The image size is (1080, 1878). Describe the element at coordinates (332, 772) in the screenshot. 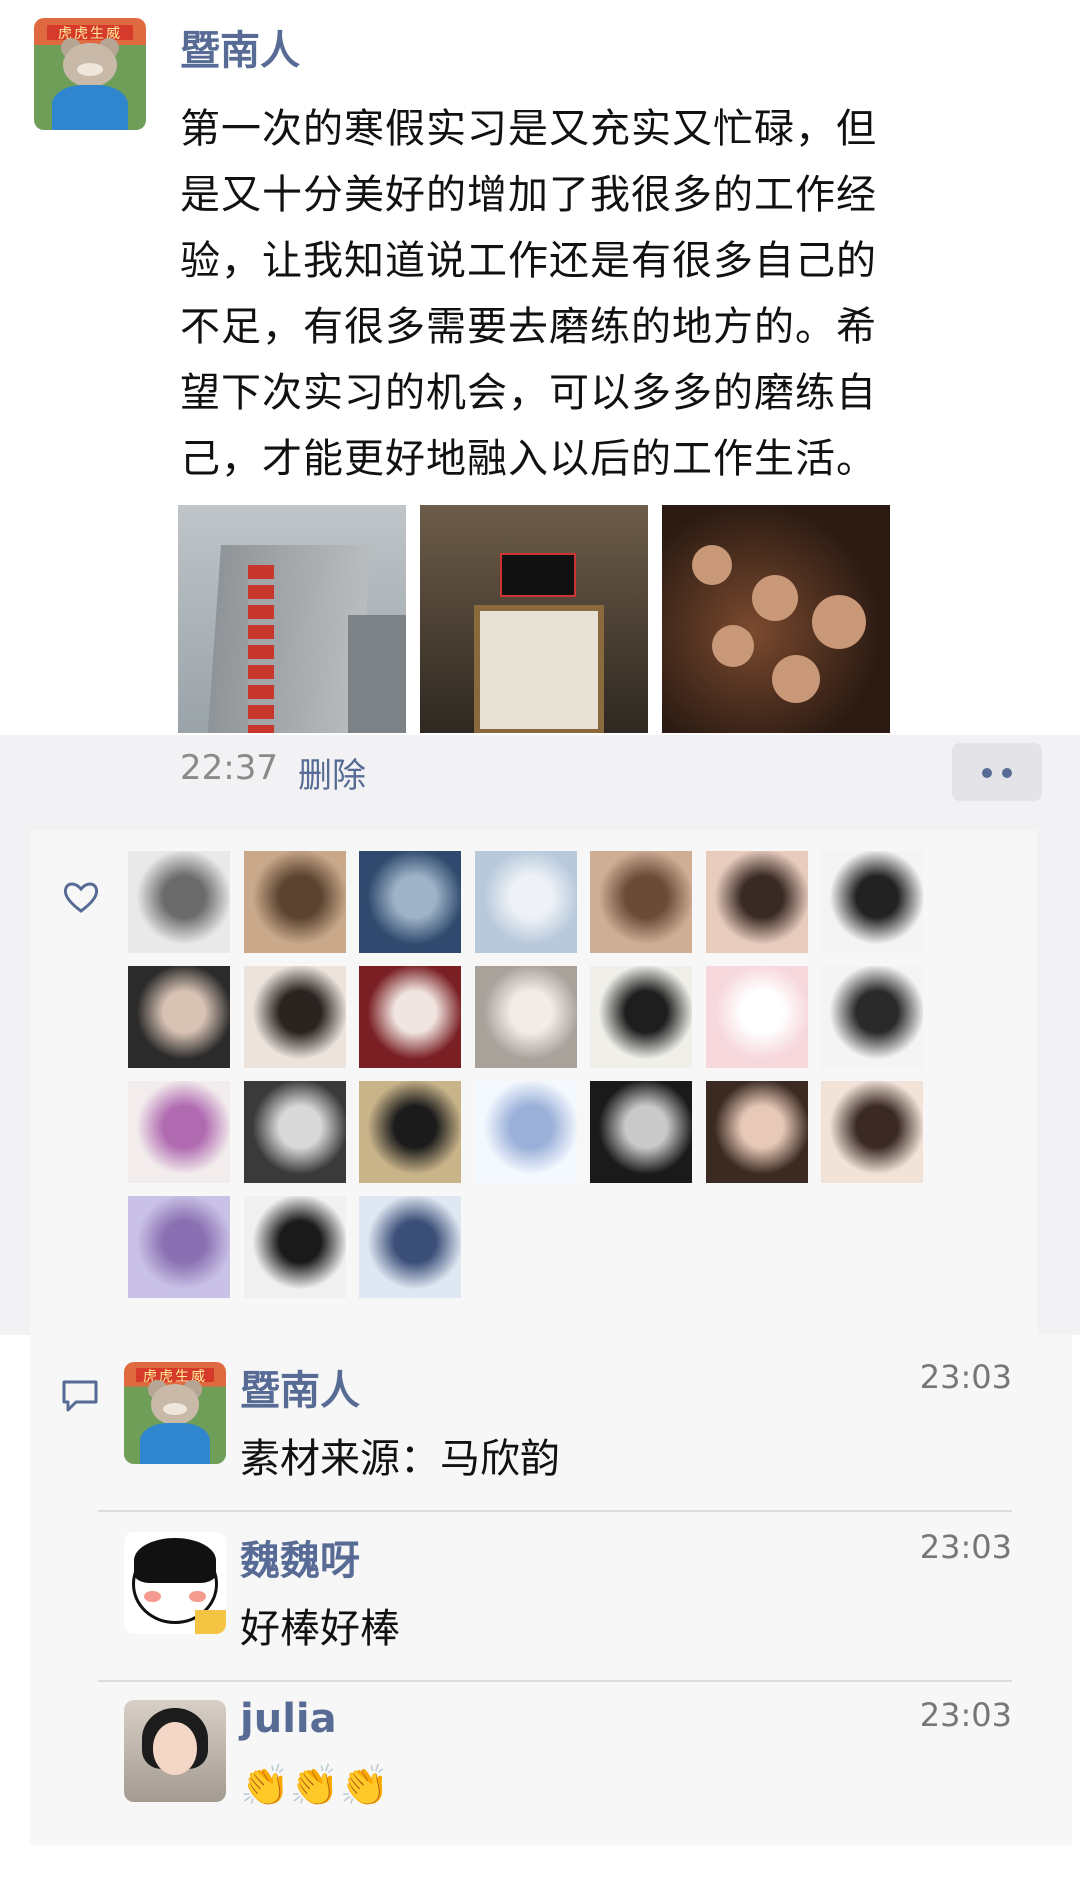

I see `delete-link: 删除` at that location.